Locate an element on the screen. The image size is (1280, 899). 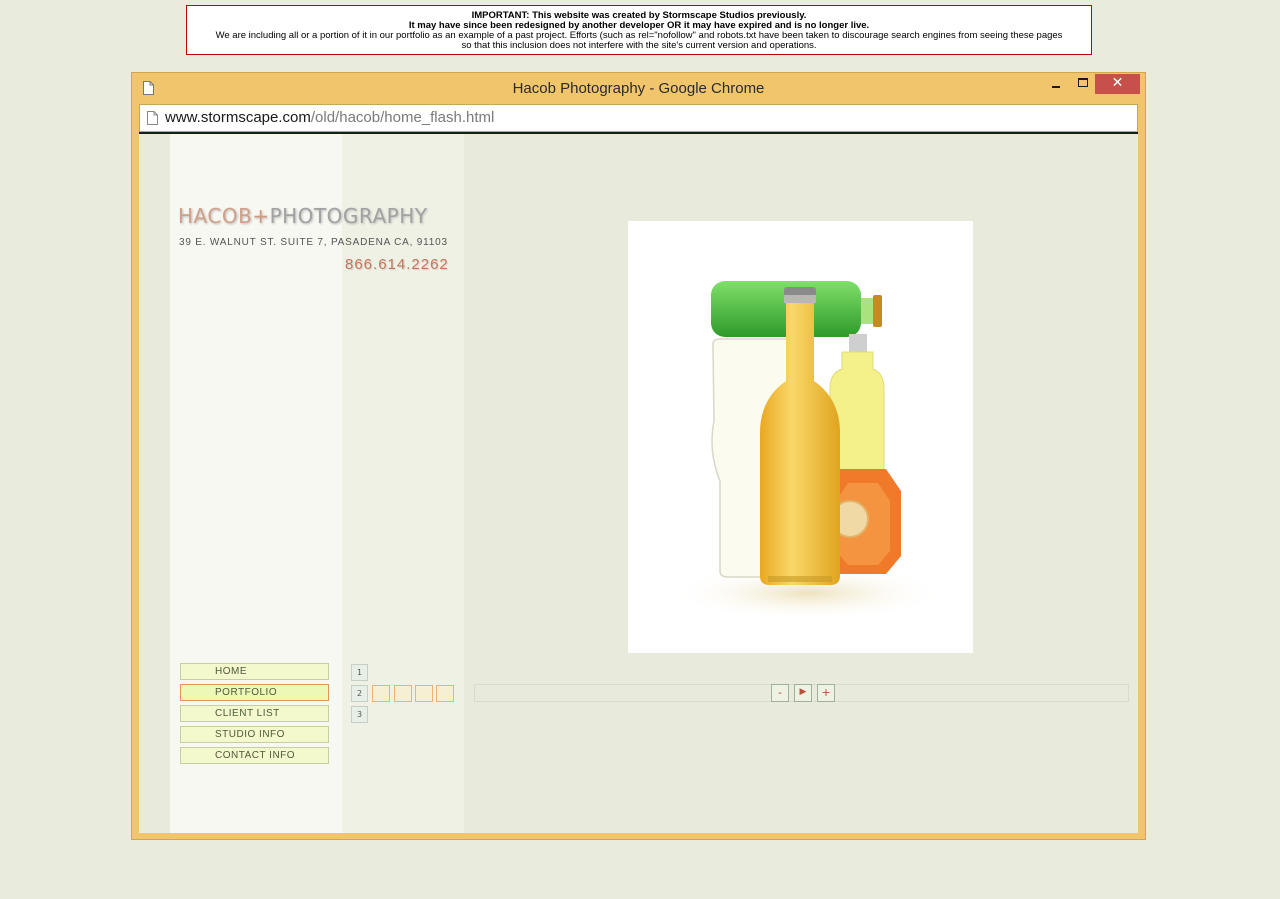
logo-plus: + is located at coordinates (261, 216).